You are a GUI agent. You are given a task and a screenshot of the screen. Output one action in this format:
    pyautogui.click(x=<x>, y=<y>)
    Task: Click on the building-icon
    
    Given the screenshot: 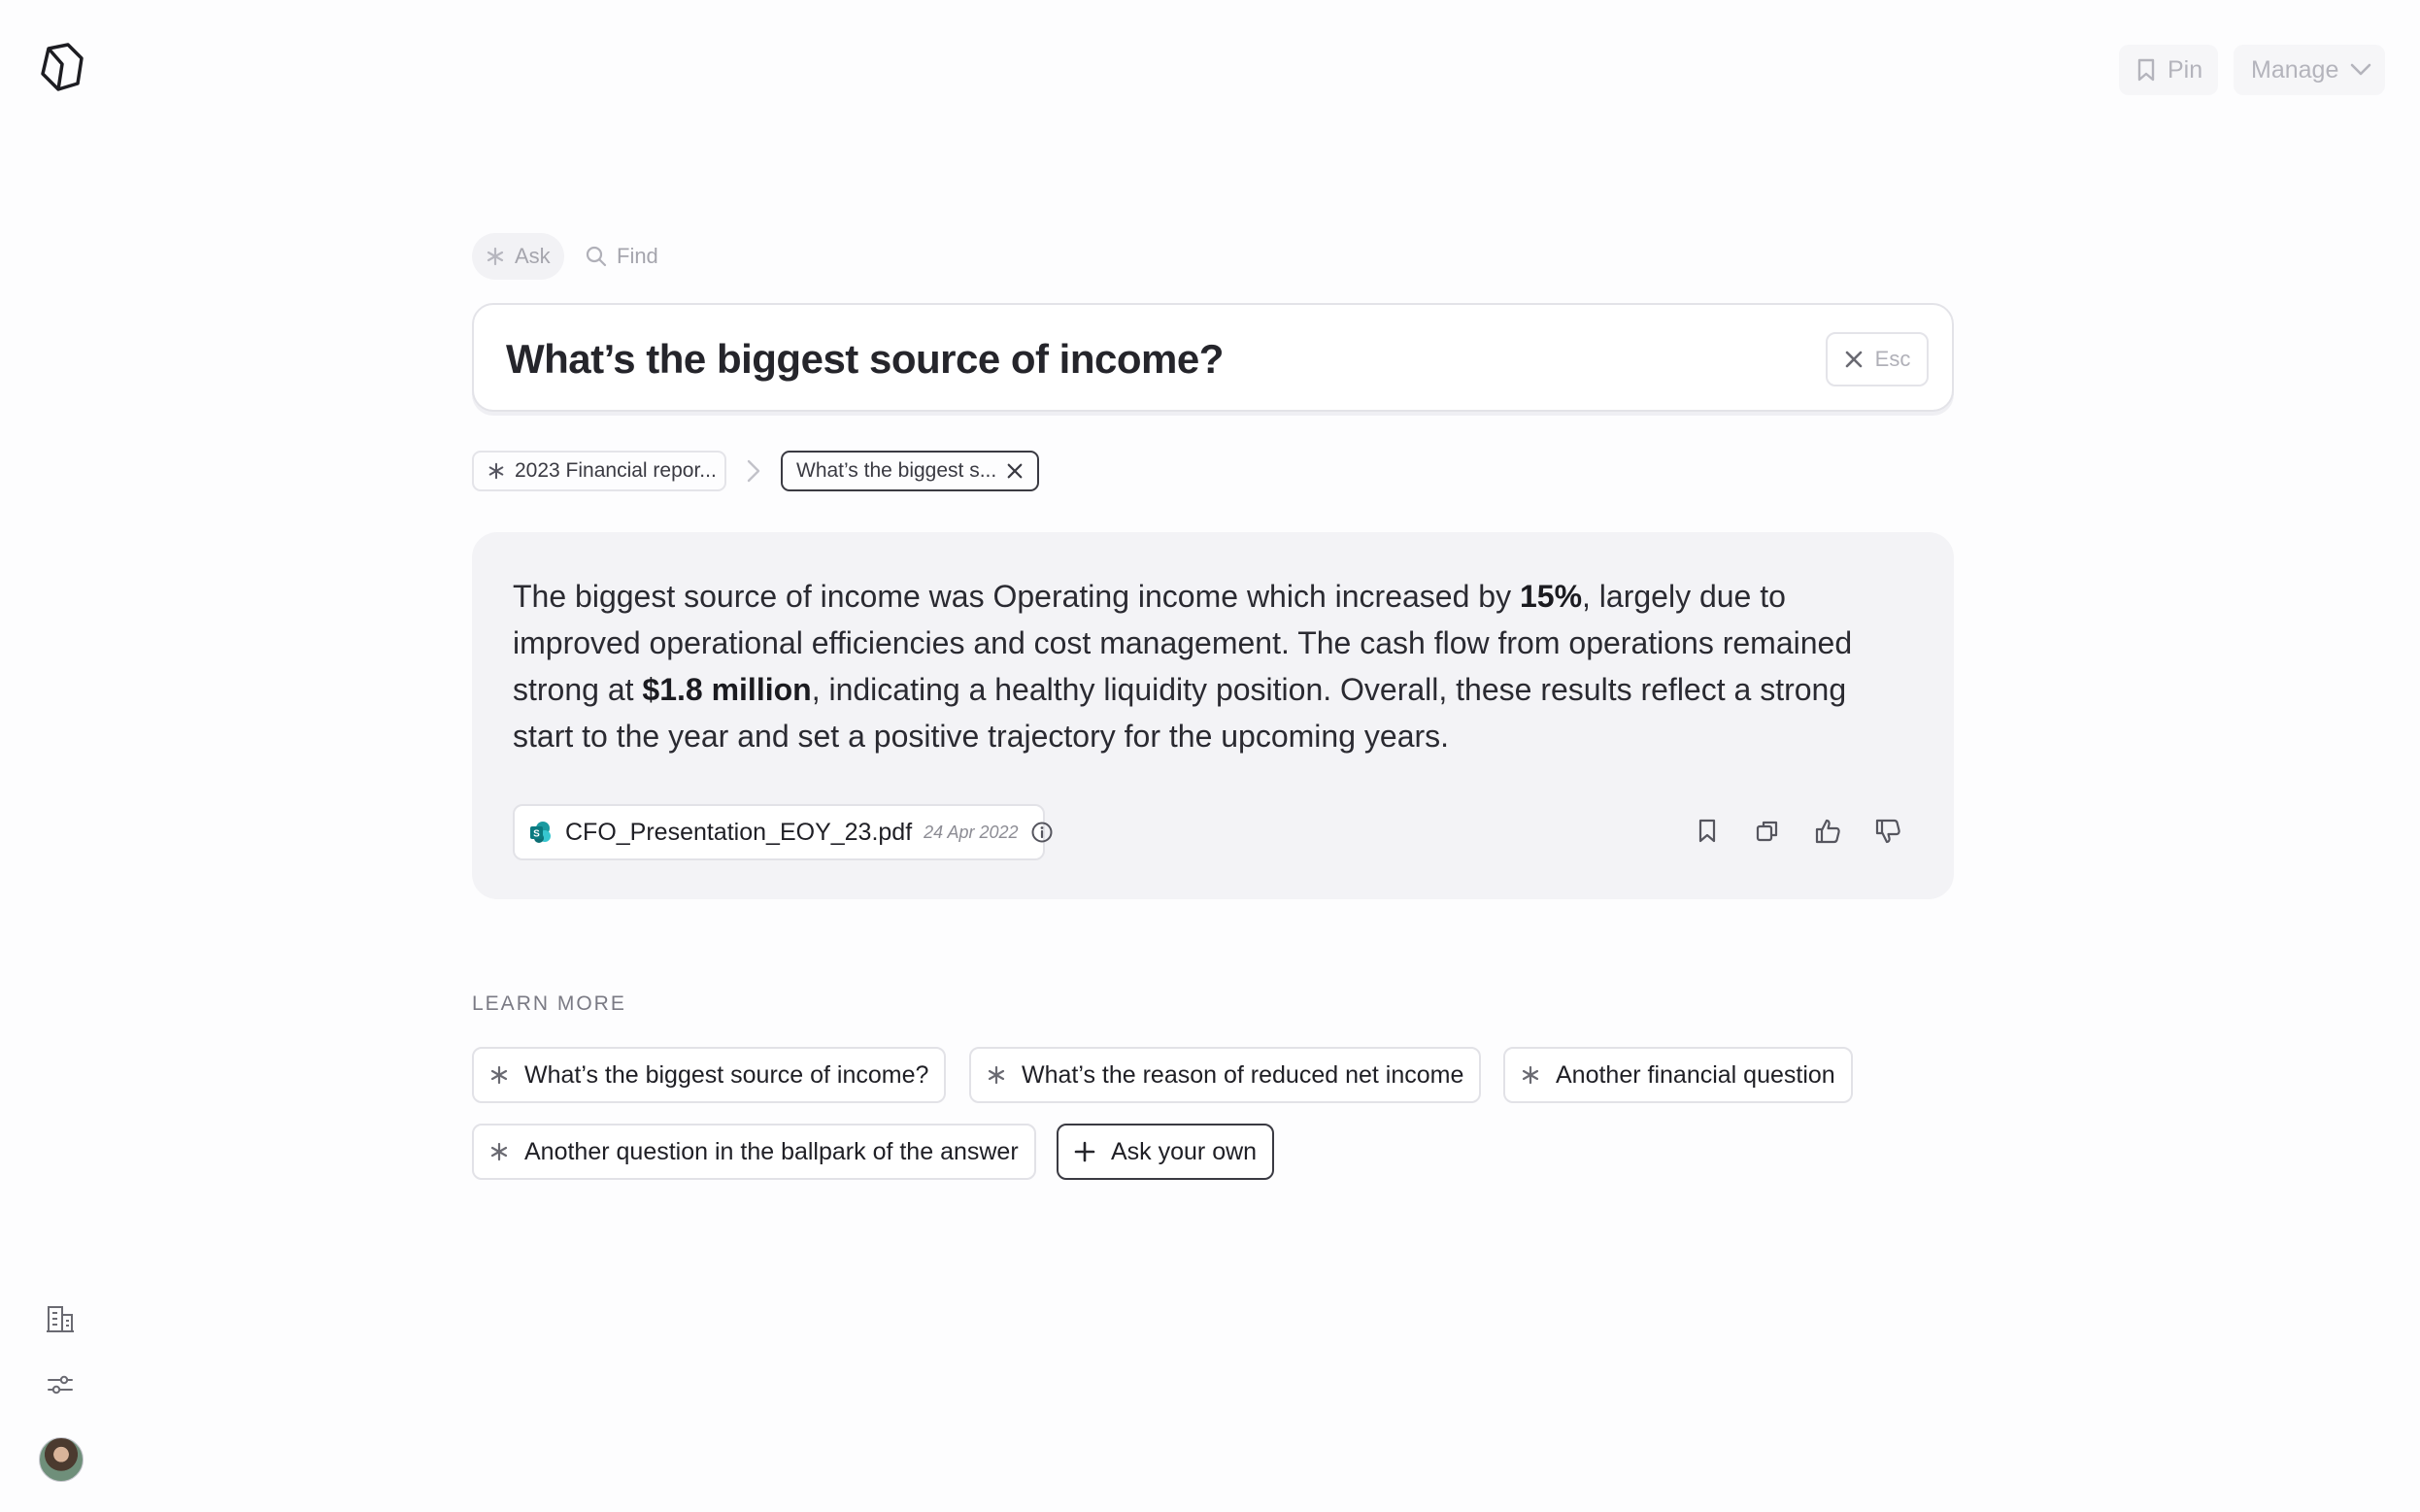 What is the action you would take?
    pyautogui.click(x=60, y=1318)
    